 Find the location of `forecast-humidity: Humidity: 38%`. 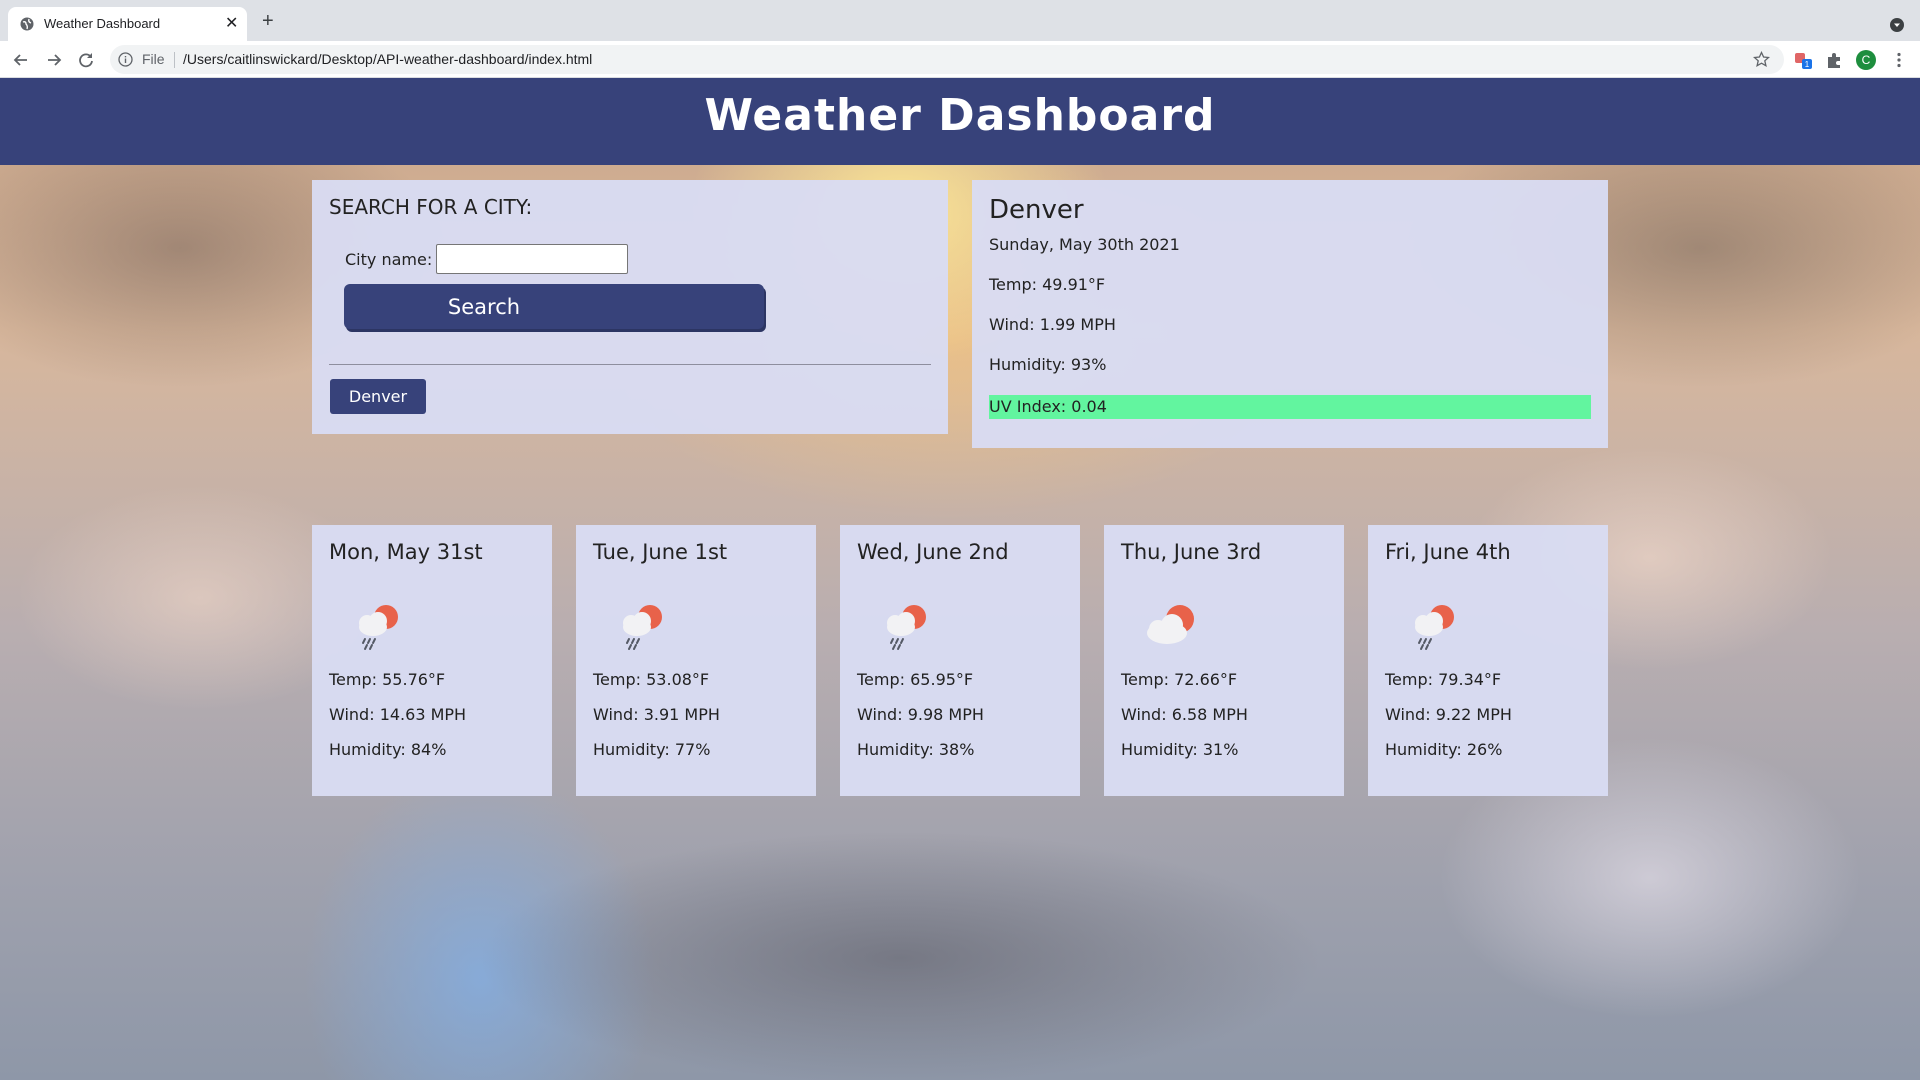

forecast-humidity: Humidity: 38% is located at coordinates (916, 749).